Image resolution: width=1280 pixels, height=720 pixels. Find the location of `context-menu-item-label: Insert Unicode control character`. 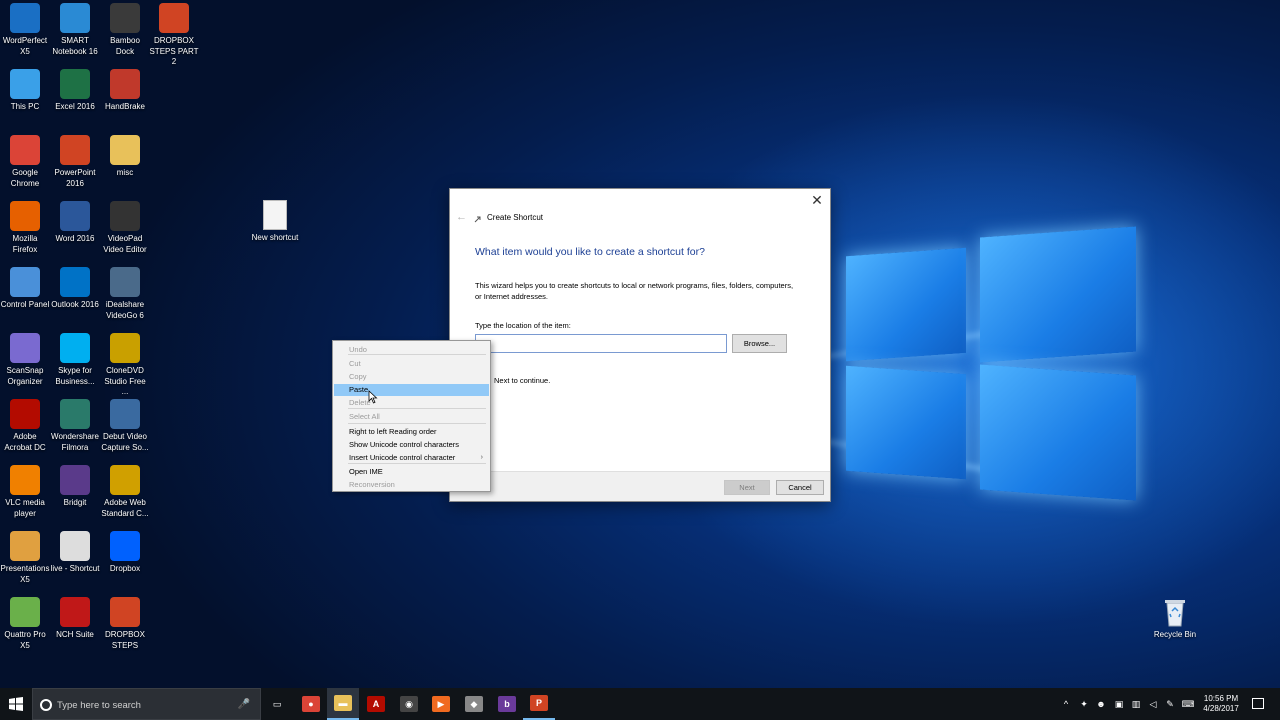

context-menu-item-label: Insert Unicode control character is located at coordinates (402, 457).